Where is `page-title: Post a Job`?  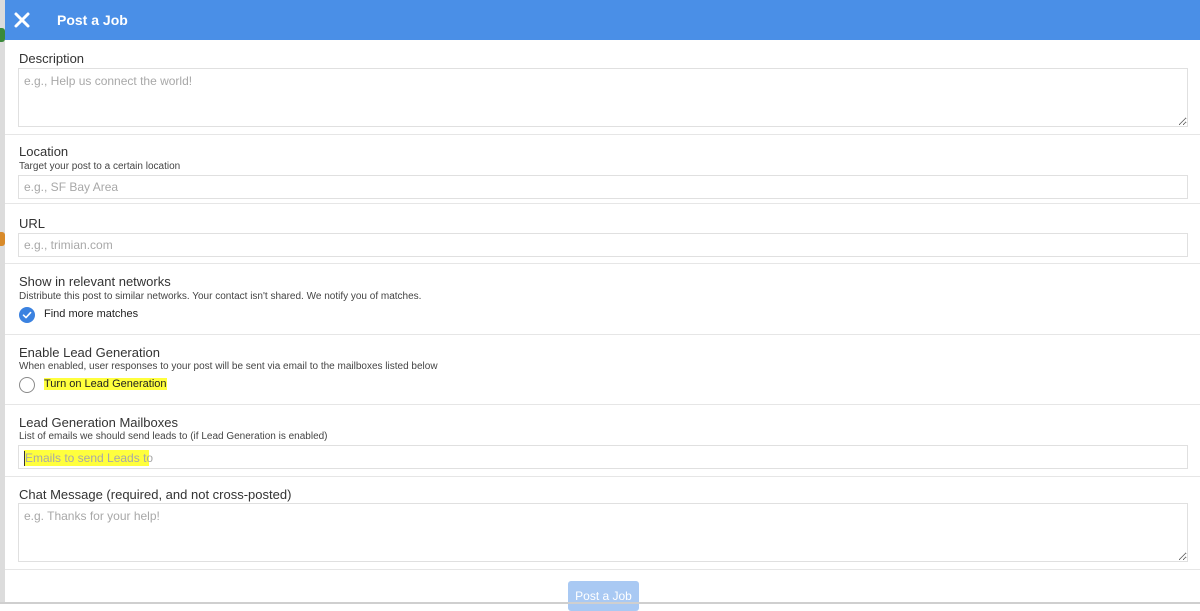
page-title: Post a Job is located at coordinates (92, 20).